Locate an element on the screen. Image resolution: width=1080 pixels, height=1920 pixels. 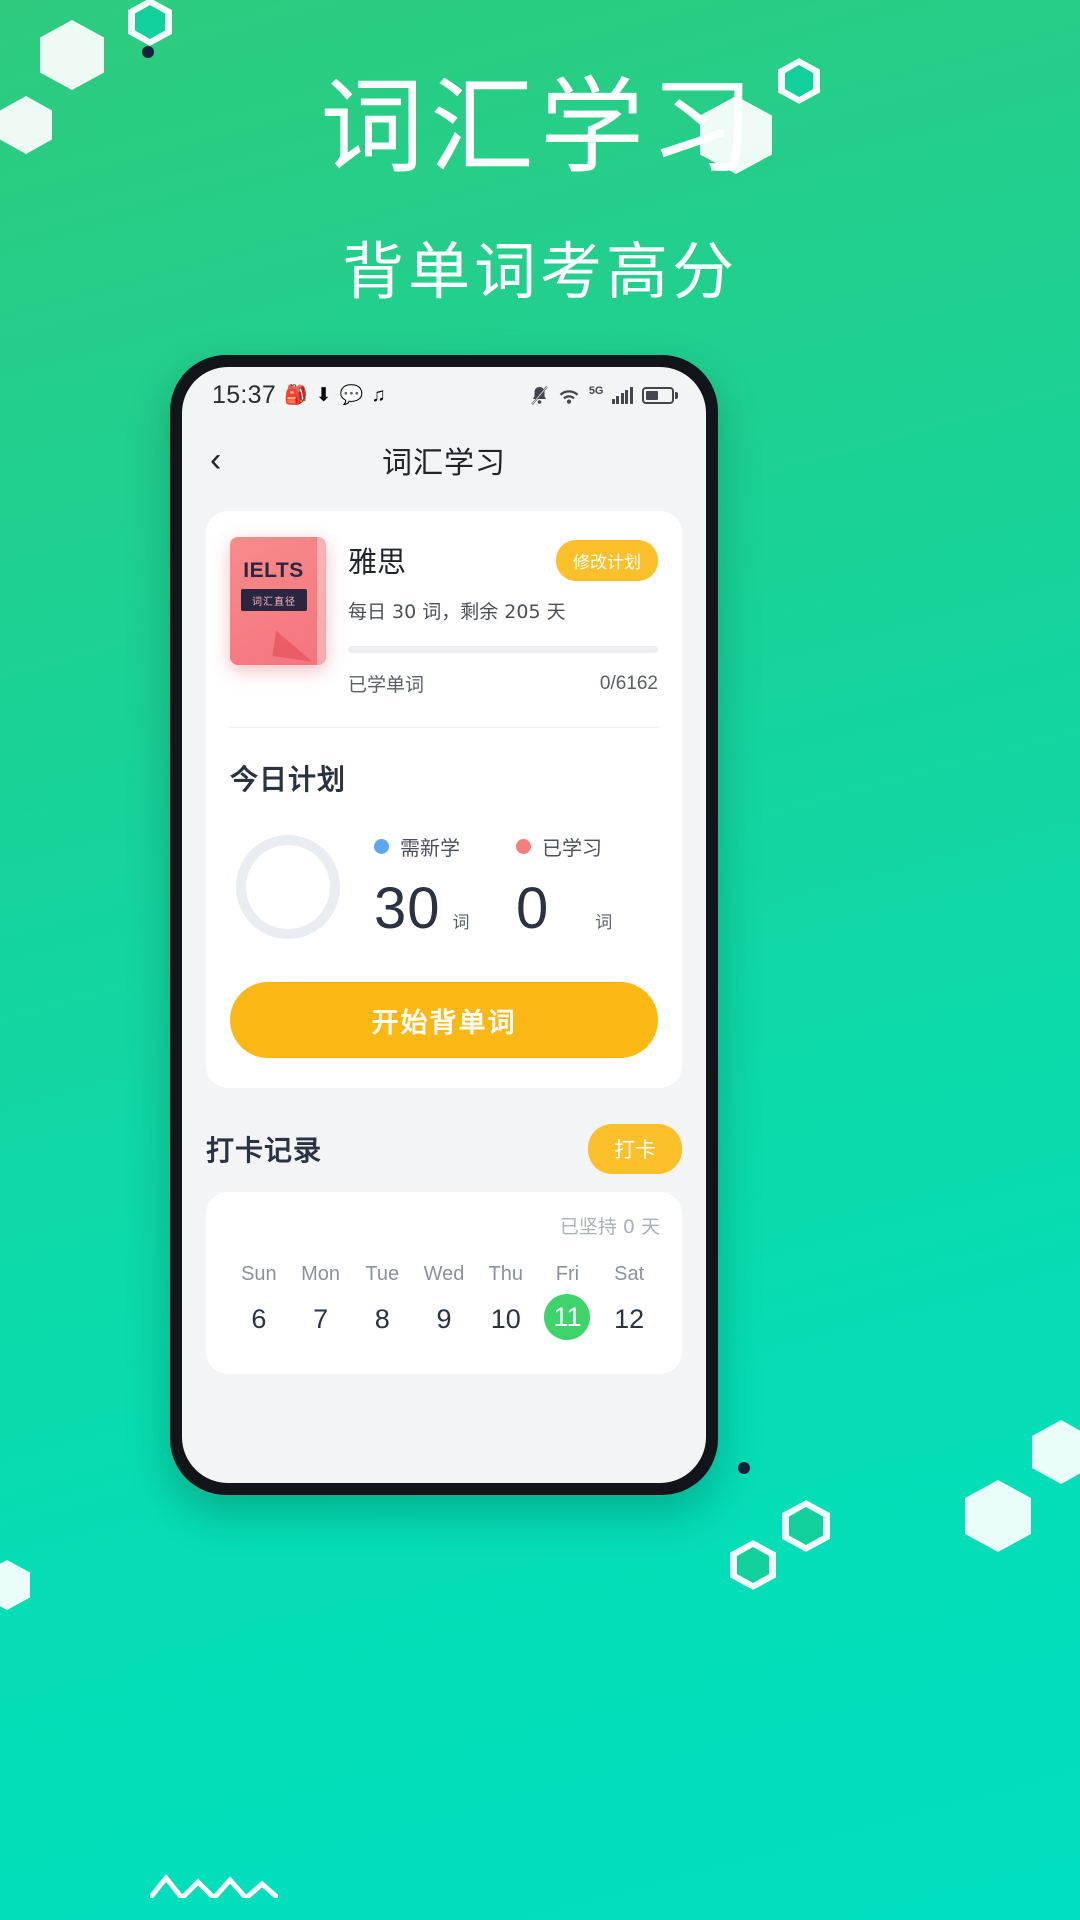
wifi-icon is located at coordinates (569, 395).